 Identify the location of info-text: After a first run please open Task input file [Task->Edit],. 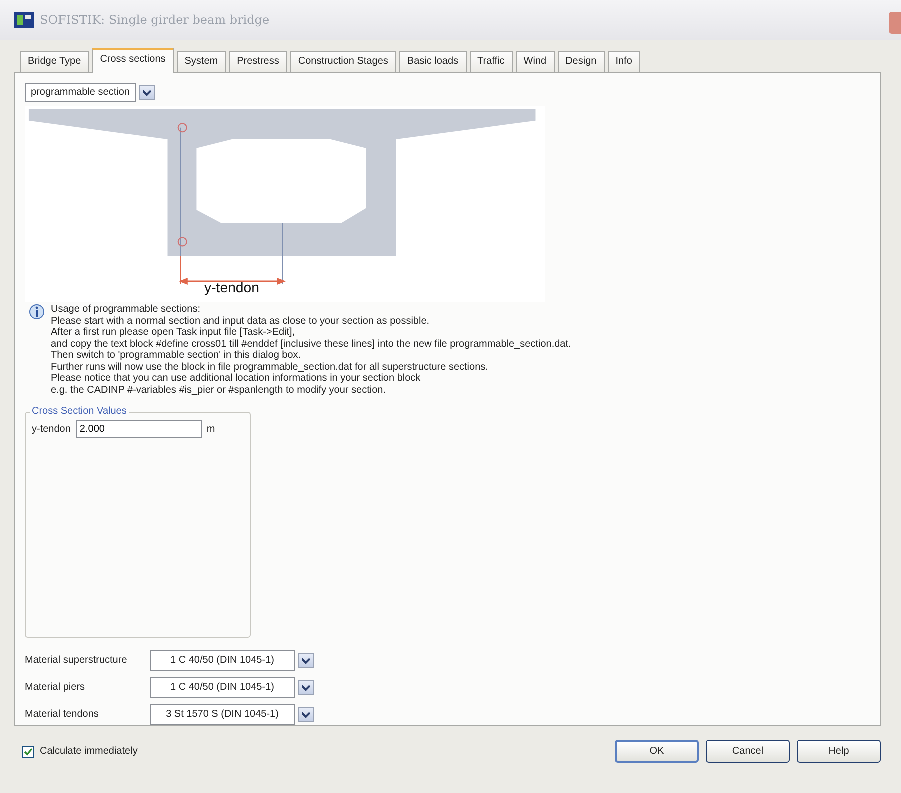
(173, 332).